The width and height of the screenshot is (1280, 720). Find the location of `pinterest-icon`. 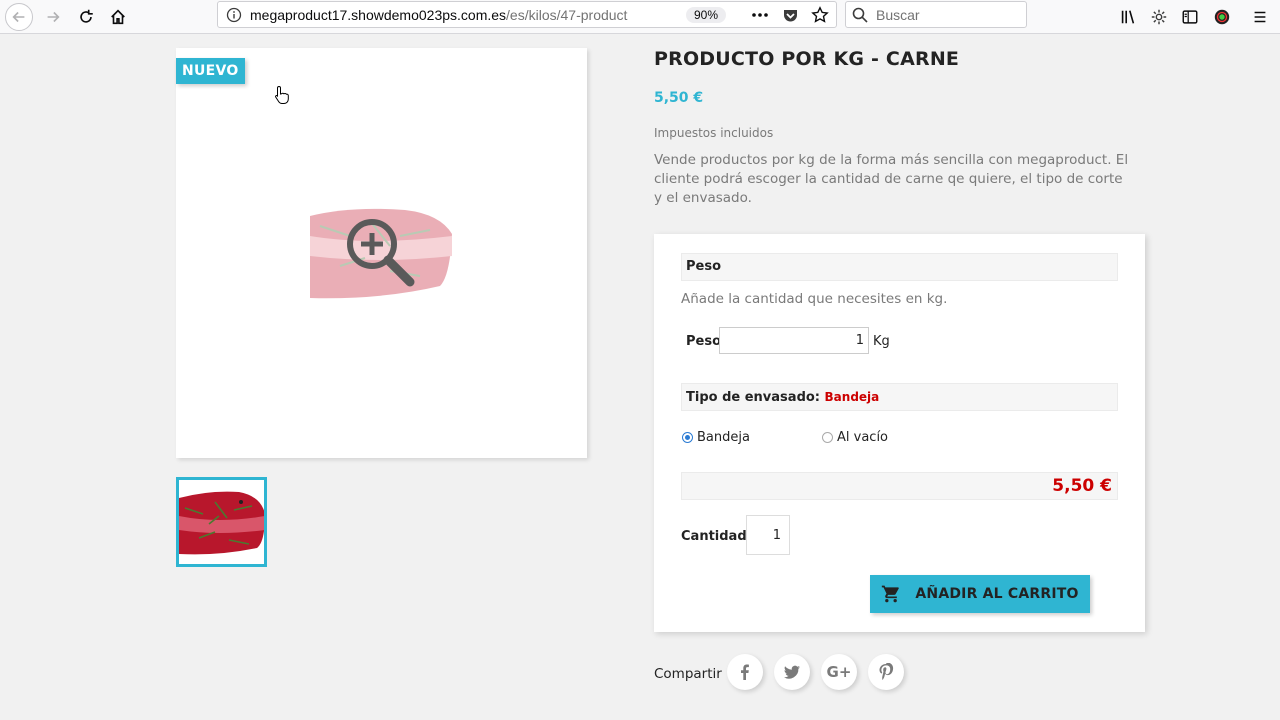

pinterest-icon is located at coordinates (886, 671).